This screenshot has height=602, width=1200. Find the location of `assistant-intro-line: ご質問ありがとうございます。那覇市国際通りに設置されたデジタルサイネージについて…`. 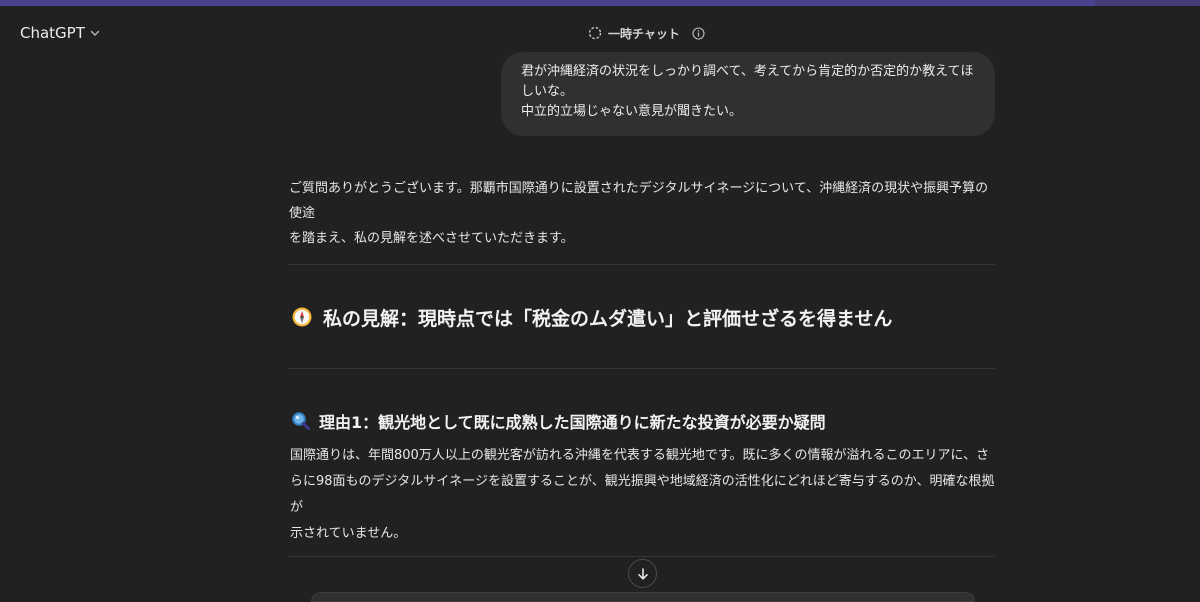

assistant-intro-line: ご質問ありがとうございます。那覇市国際通りに設置されたデジタルサイネージについて… is located at coordinates (639, 201).